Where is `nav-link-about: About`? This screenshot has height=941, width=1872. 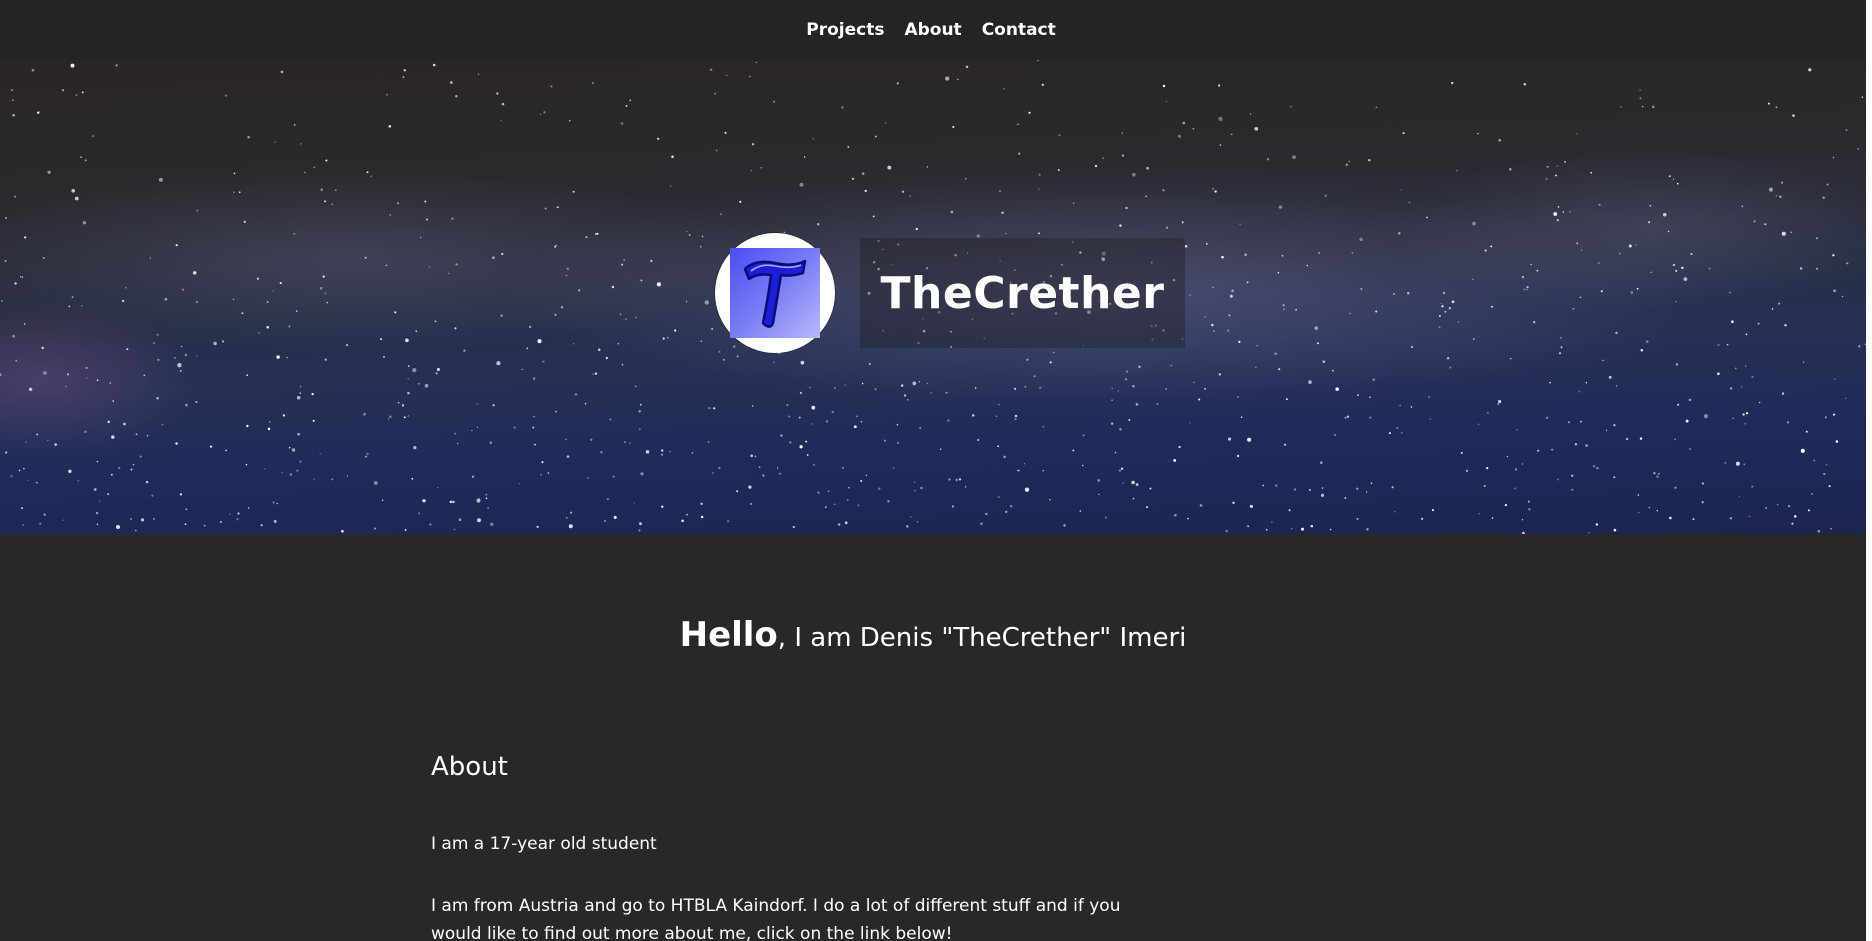
nav-link-about: About is located at coordinates (932, 30).